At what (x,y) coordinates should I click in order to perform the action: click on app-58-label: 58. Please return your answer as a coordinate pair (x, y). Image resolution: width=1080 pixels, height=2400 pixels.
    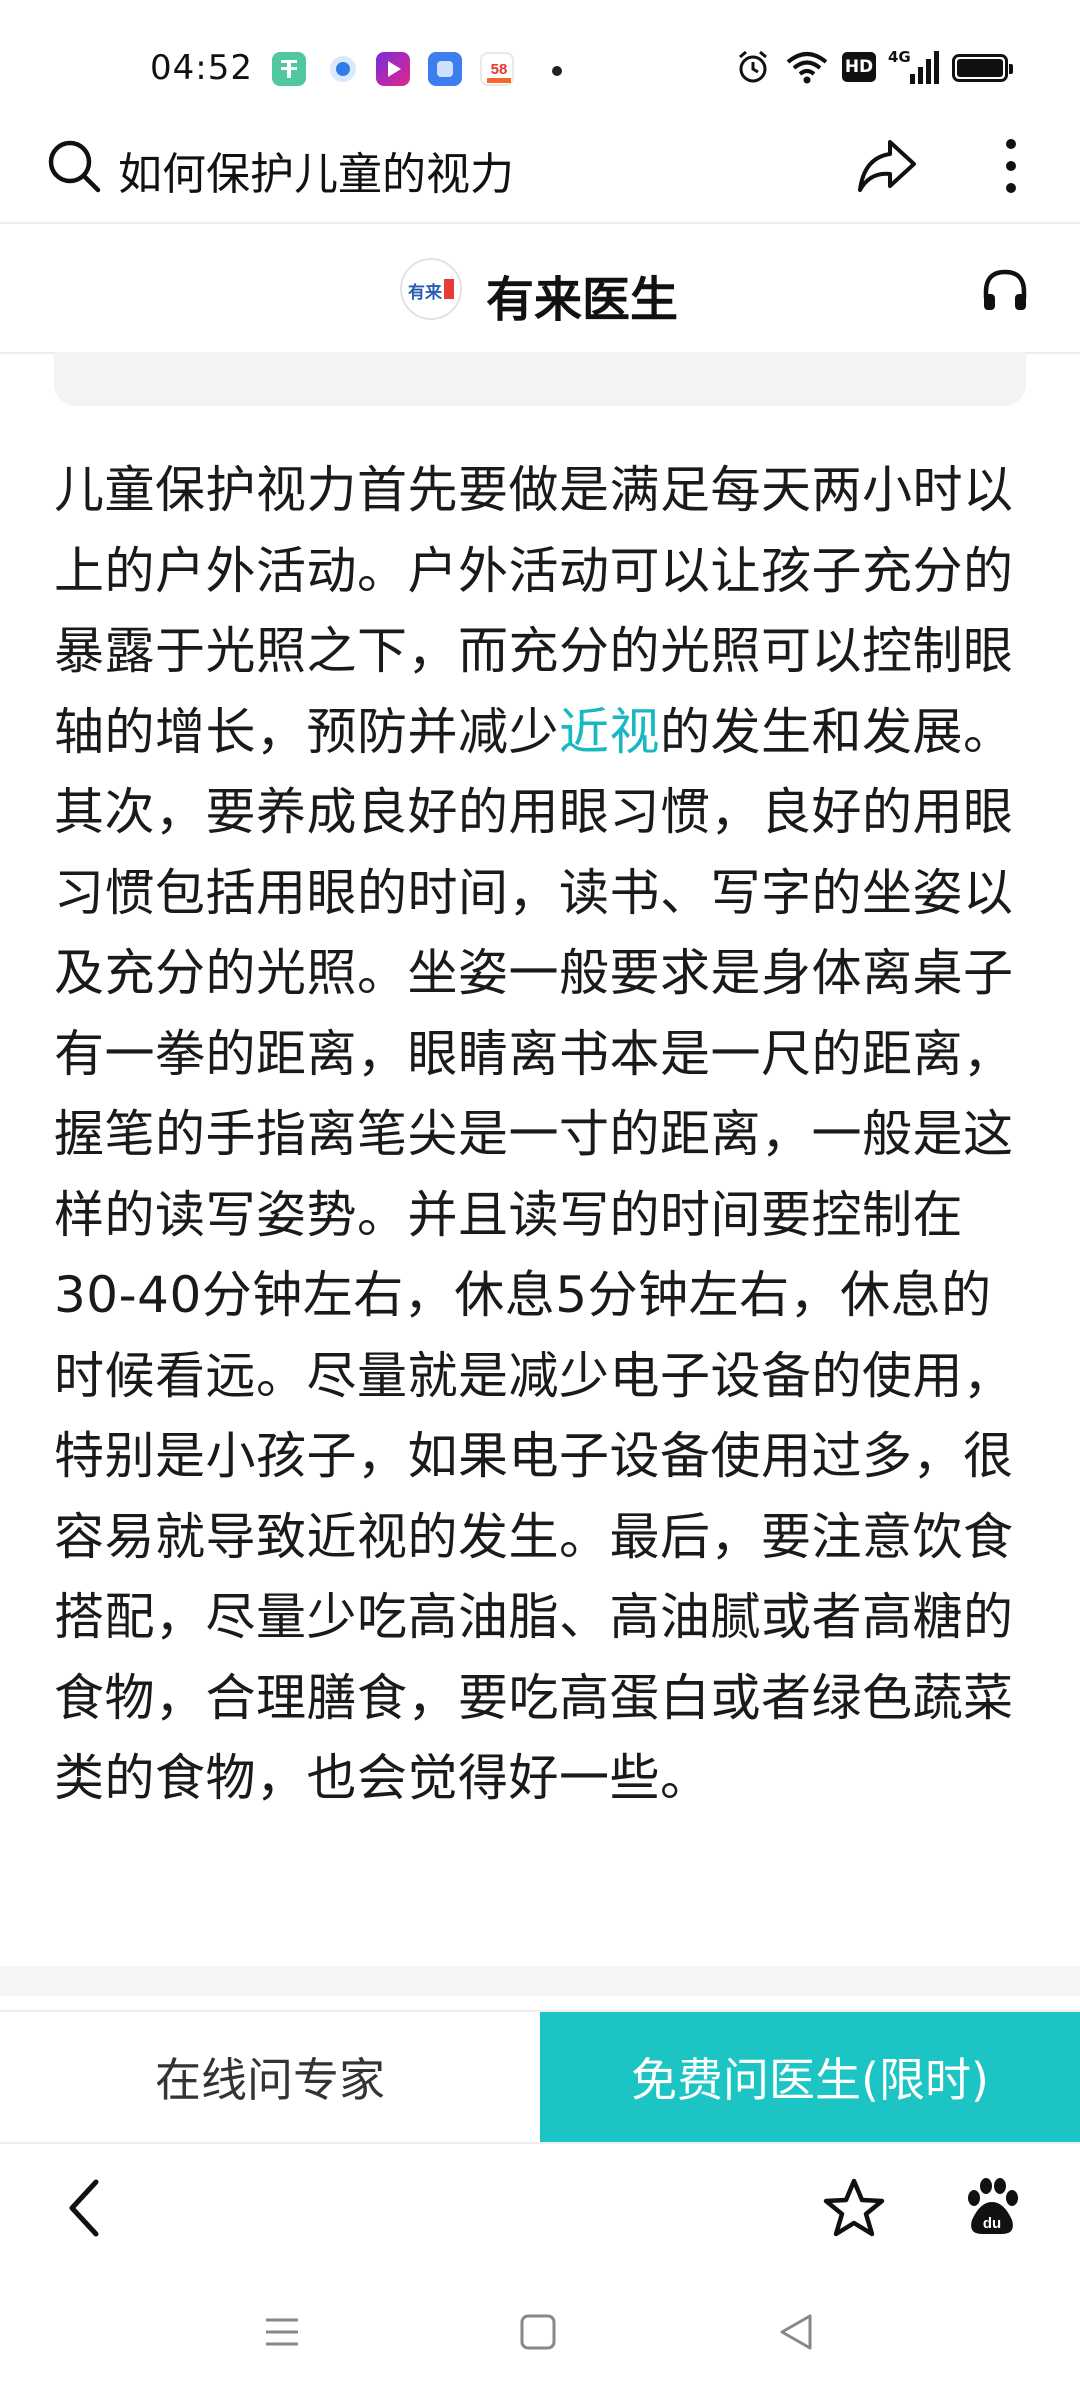
    Looking at the image, I should click on (499, 69).